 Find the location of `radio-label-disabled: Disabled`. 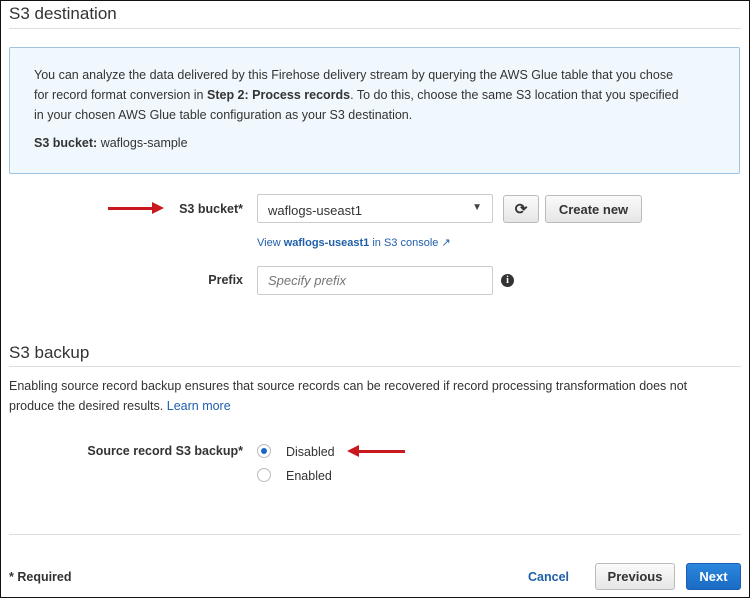

radio-label-disabled: Disabled is located at coordinates (310, 452).